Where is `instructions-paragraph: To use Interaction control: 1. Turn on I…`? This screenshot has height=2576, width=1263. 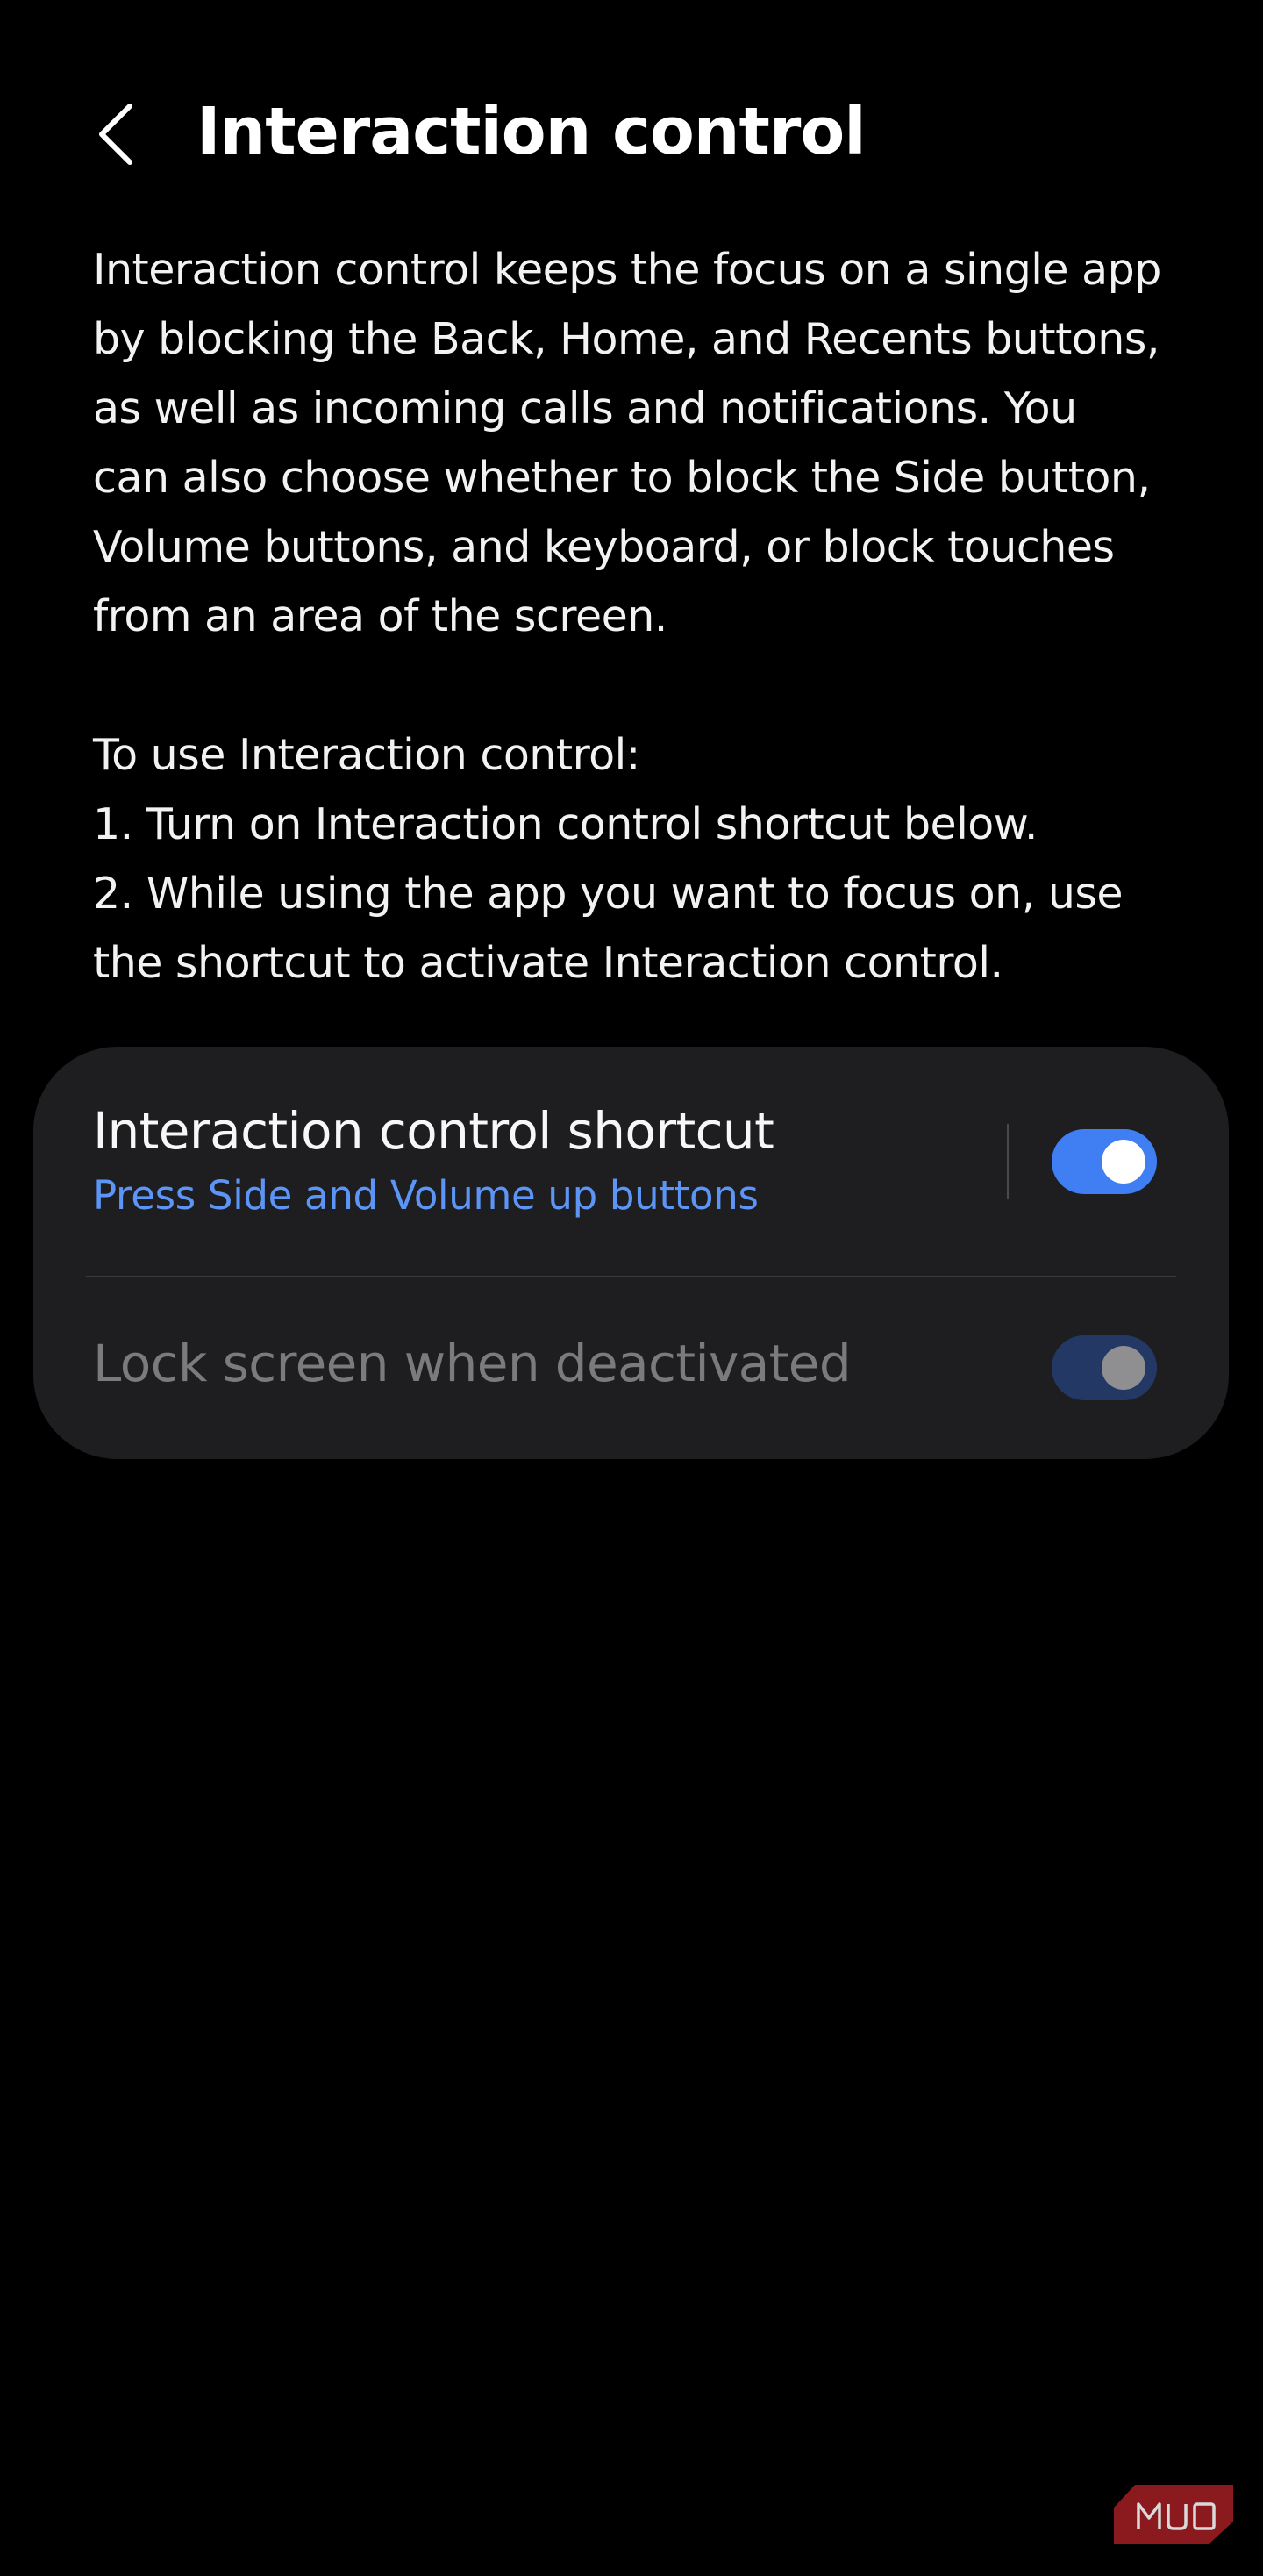
instructions-paragraph: To use Interaction control: 1. Turn on I… is located at coordinates (608, 859).